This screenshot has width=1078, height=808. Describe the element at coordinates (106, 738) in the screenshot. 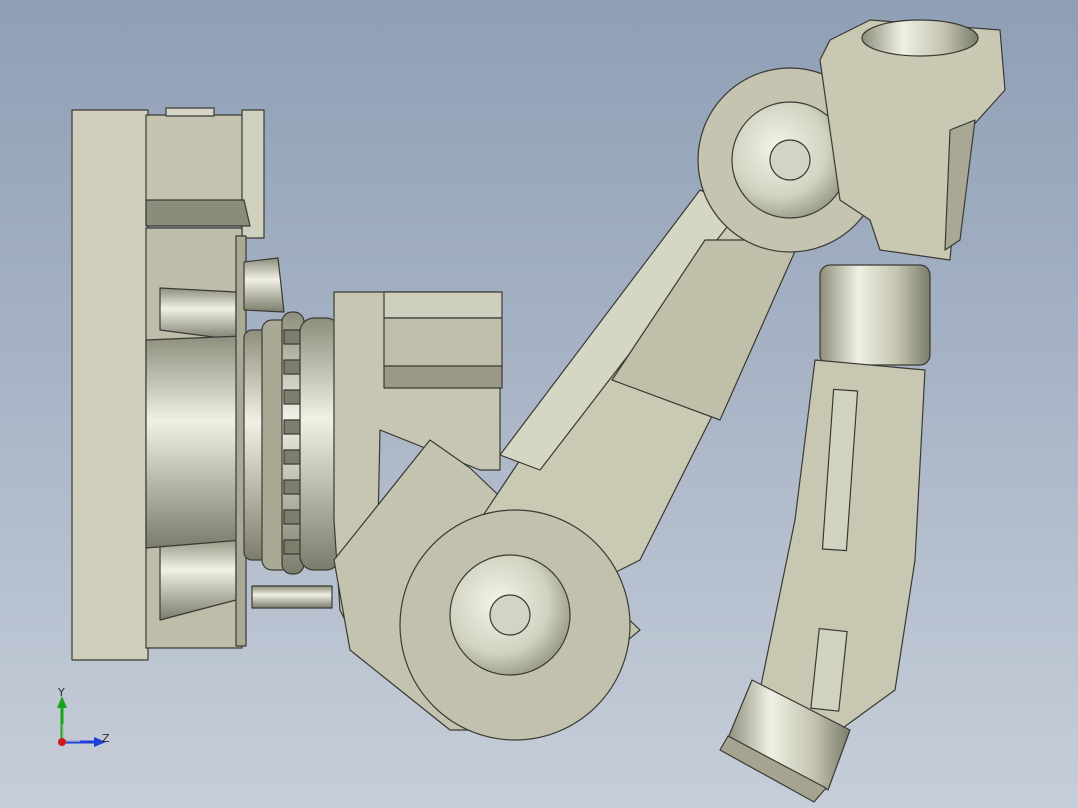

I see `z-axis-label: Z` at that location.